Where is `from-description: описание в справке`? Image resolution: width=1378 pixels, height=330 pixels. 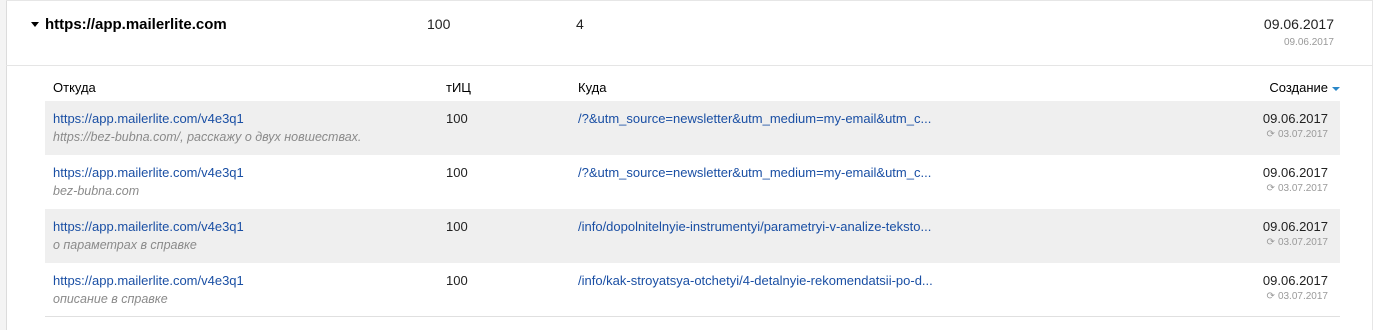
from-description: описание в справке is located at coordinates (110, 299).